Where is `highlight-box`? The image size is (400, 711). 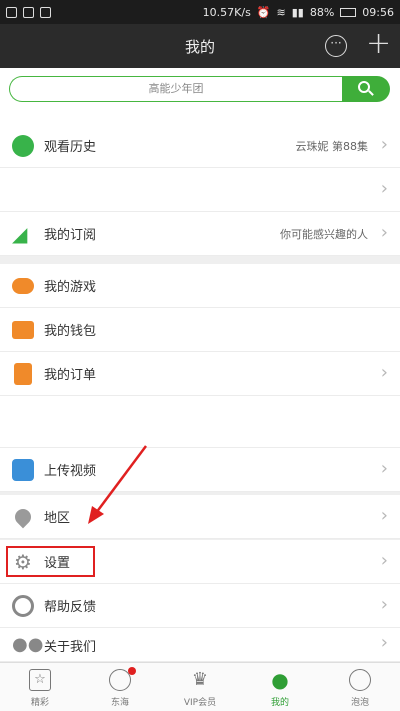 highlight-box is located at coordinates (50, 561).